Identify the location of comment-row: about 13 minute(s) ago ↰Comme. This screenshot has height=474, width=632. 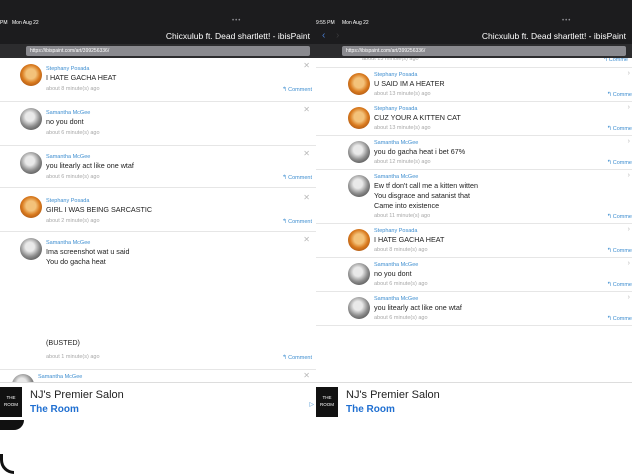
(474, 63).